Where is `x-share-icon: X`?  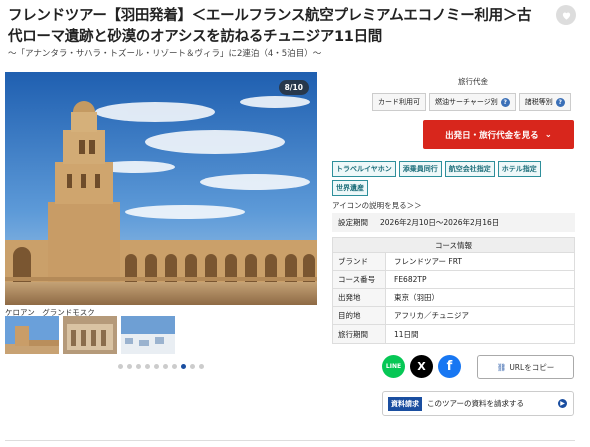
x-share-icon: X is located at coordinates (421, 366).